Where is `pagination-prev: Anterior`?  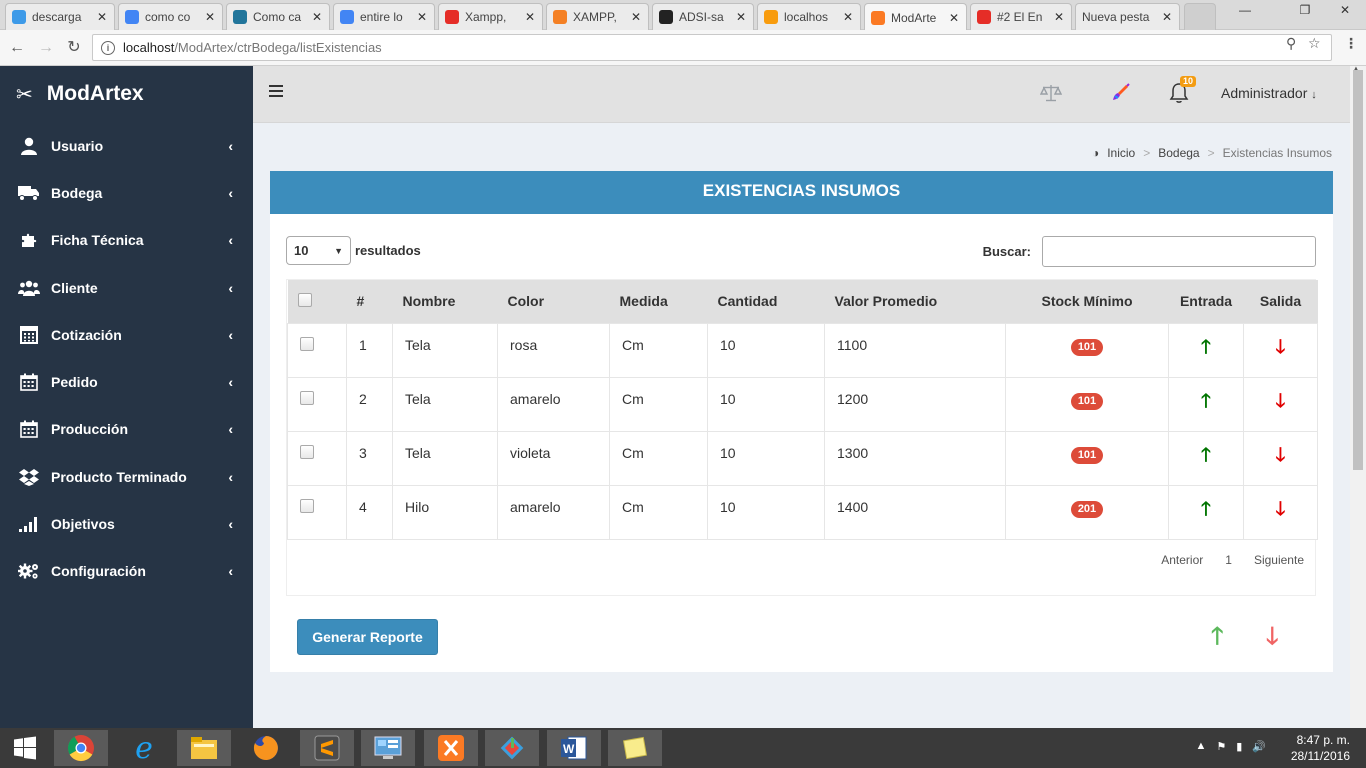 pagination-prev: Anterior is located at coordinates (1182, 560).